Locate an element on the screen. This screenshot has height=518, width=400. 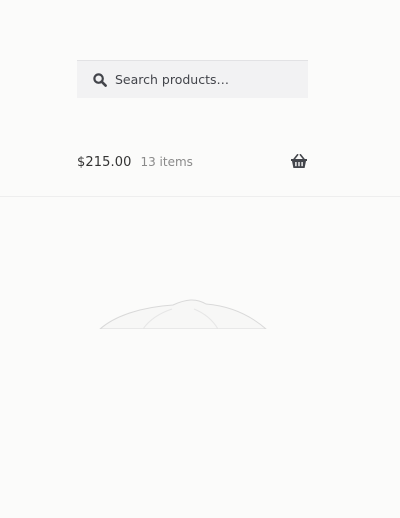
product-image-edge is located at coordinates (183, 314).